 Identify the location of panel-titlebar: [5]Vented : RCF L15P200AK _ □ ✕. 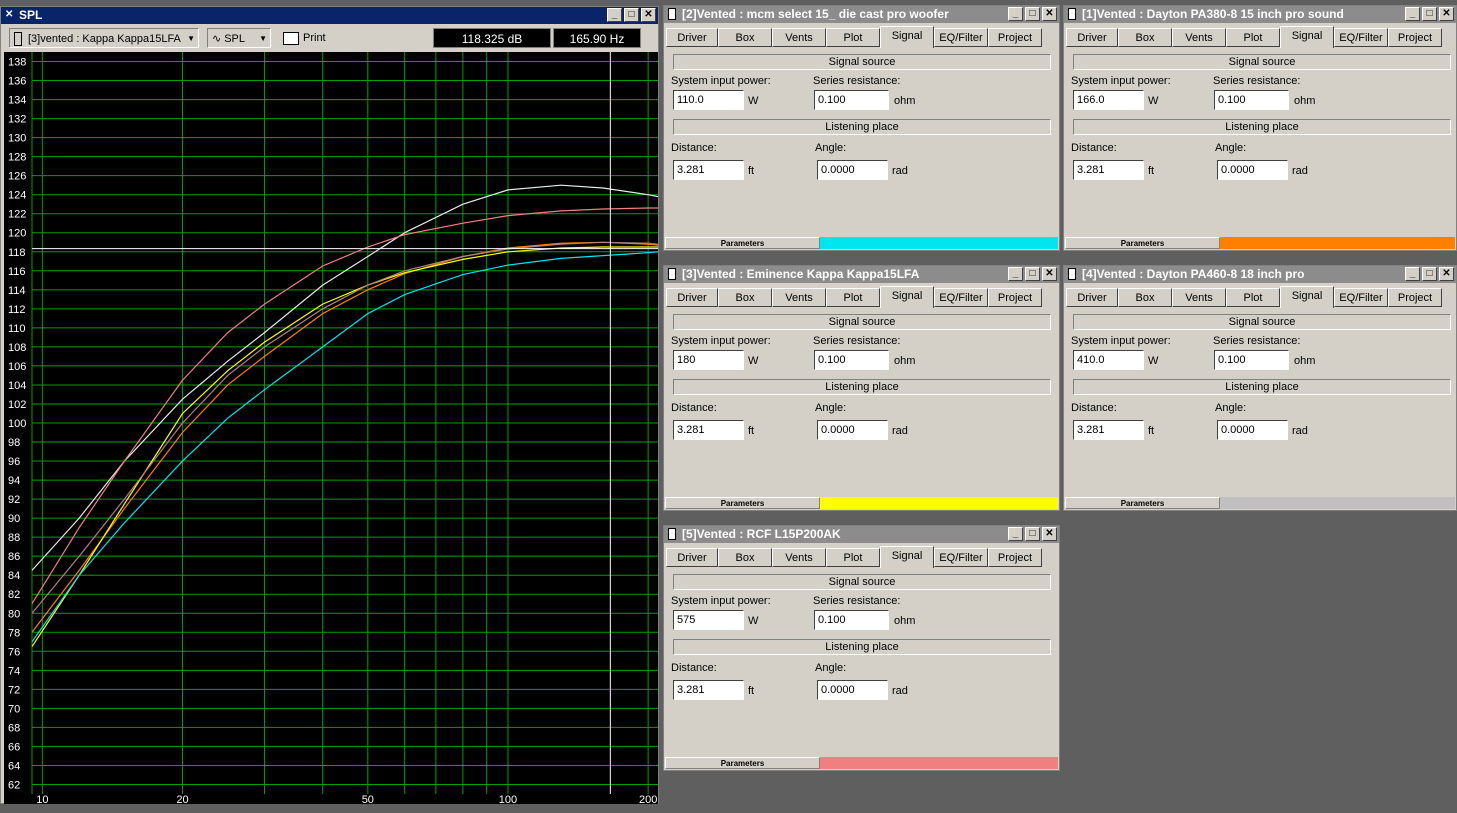
(861, 534).